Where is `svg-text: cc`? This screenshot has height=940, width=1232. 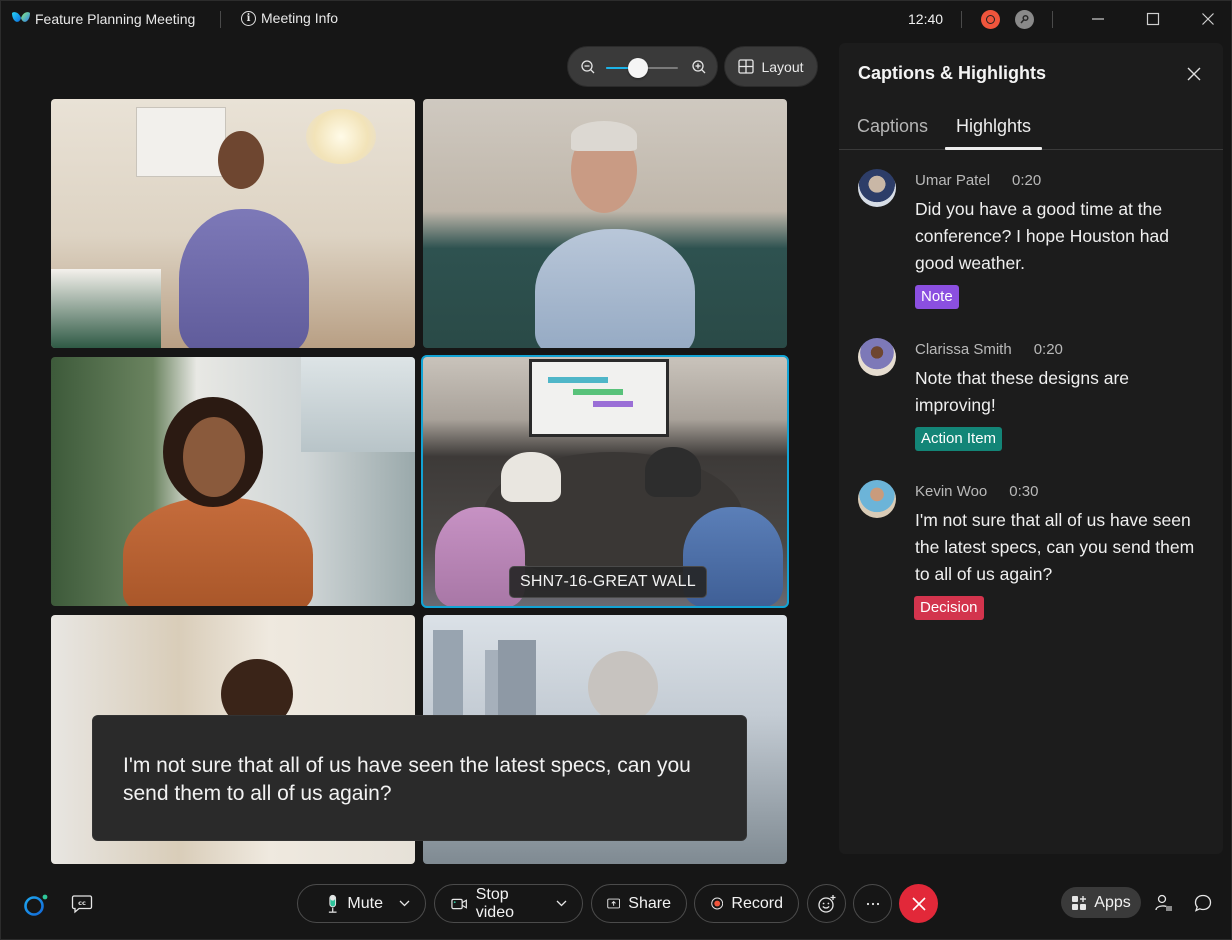 svg-text: cc is located at coordinates (82, 903).